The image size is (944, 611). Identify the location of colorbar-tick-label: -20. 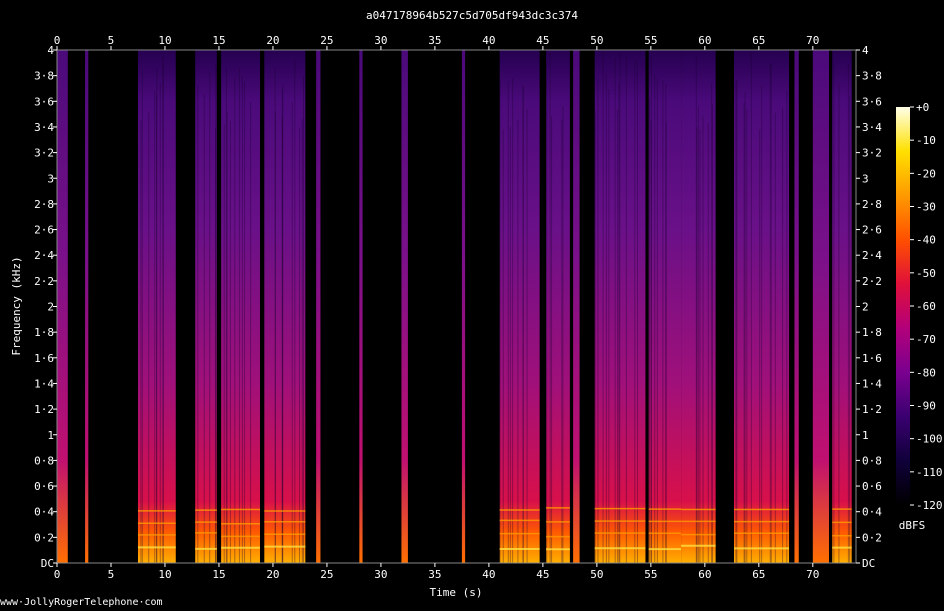
(926, 173).